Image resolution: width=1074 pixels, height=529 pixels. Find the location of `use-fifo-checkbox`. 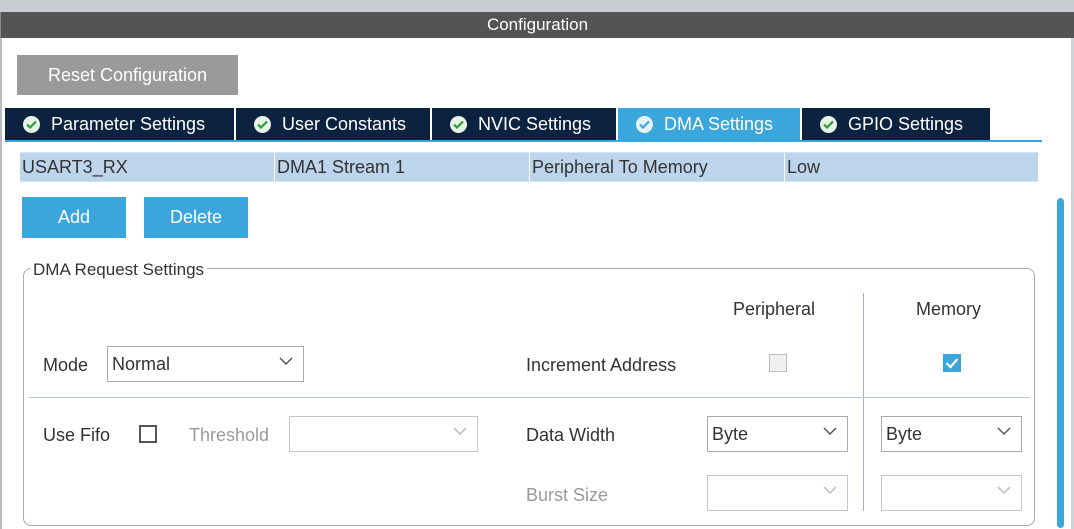

use-fifo-checkbox is located at coordinates (148, 434).